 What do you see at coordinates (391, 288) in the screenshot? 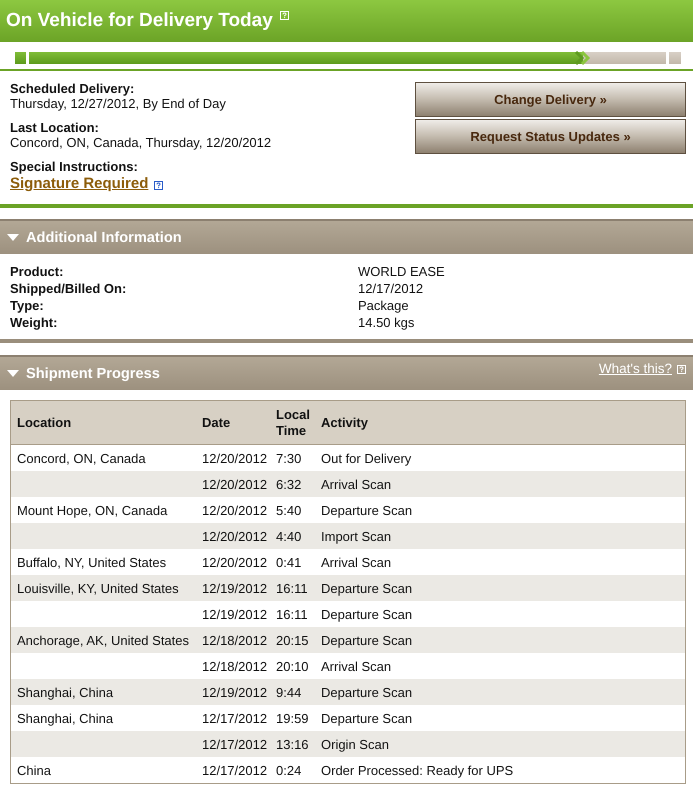
I see `info-value: 12/17/2012` at bounding box center [391, 288].